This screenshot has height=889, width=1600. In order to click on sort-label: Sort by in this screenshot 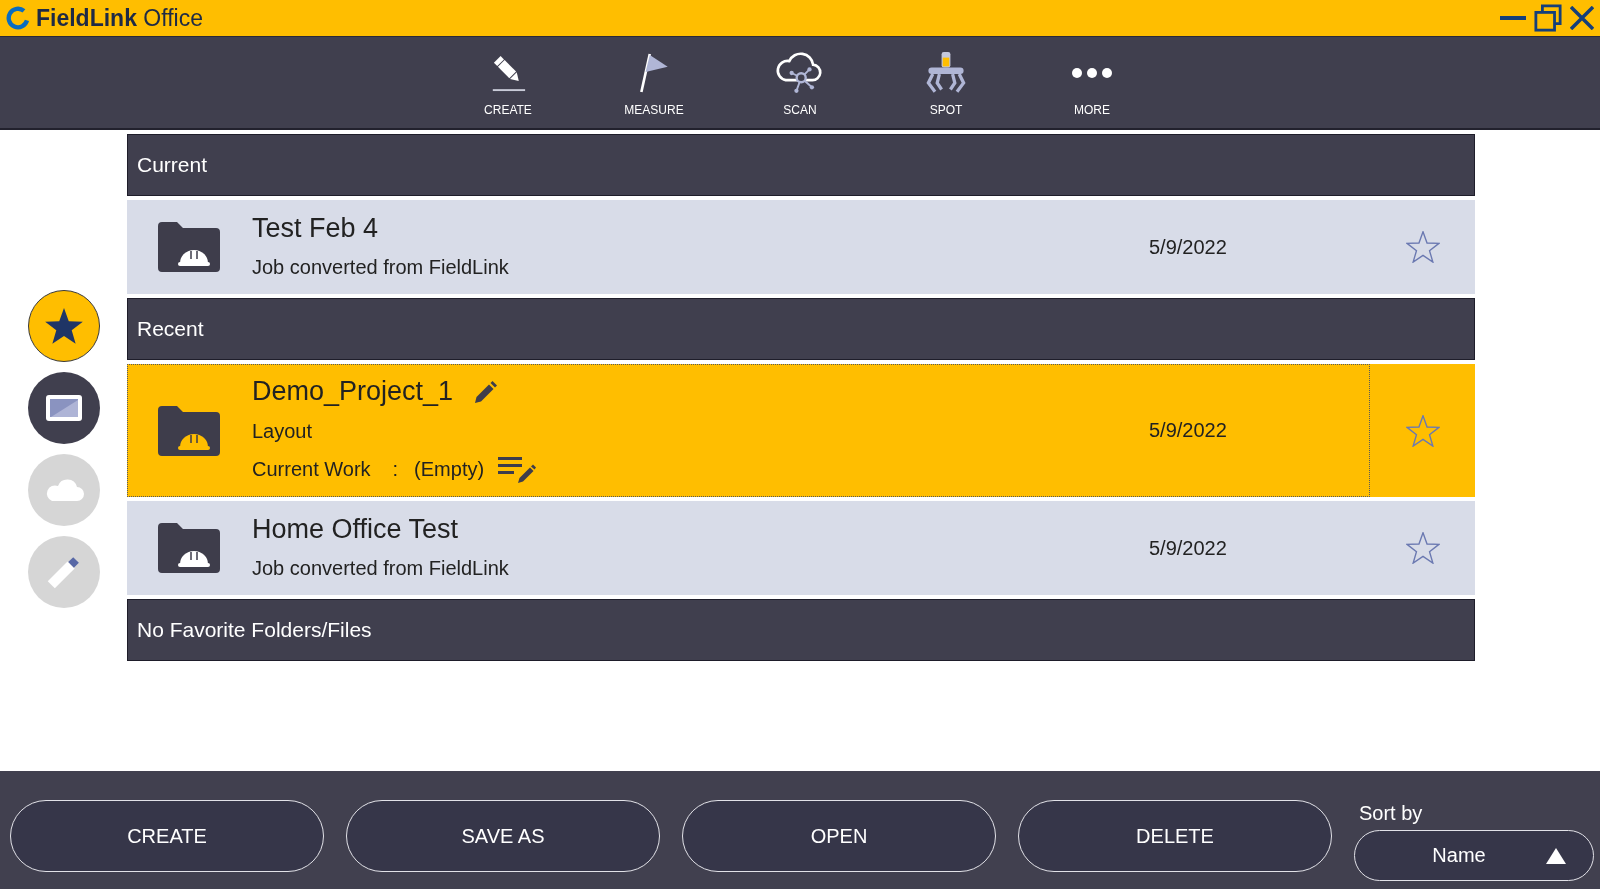, I will do `click(1390, 813)`.